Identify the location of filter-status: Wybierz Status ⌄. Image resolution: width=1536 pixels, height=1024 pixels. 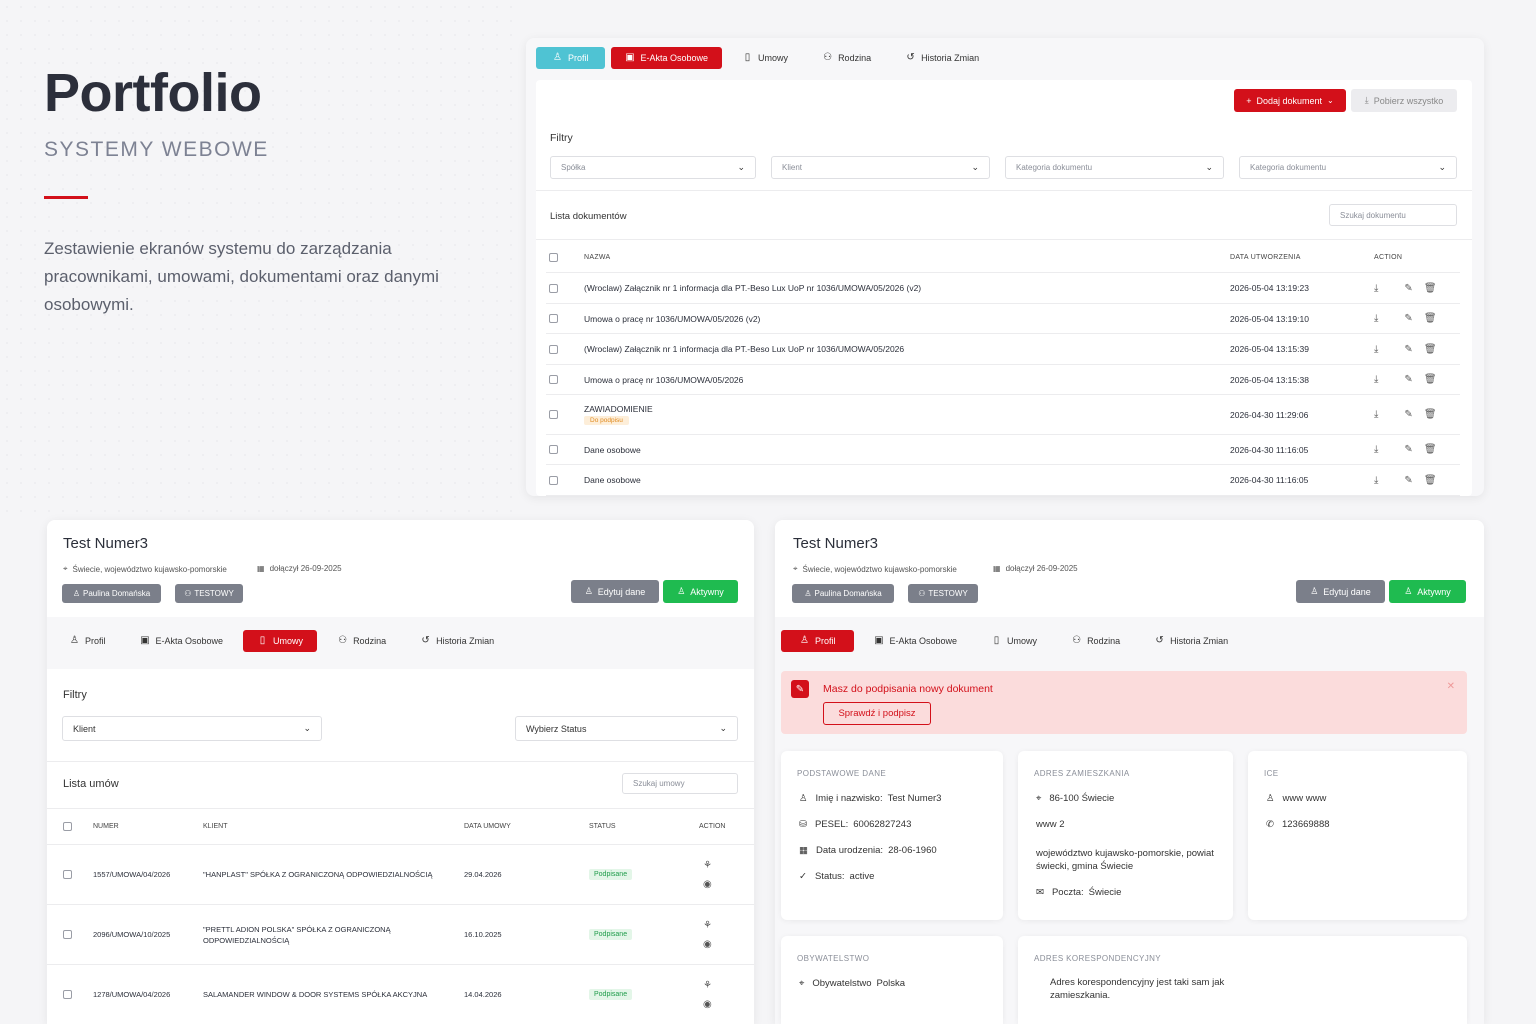
(626, 728).